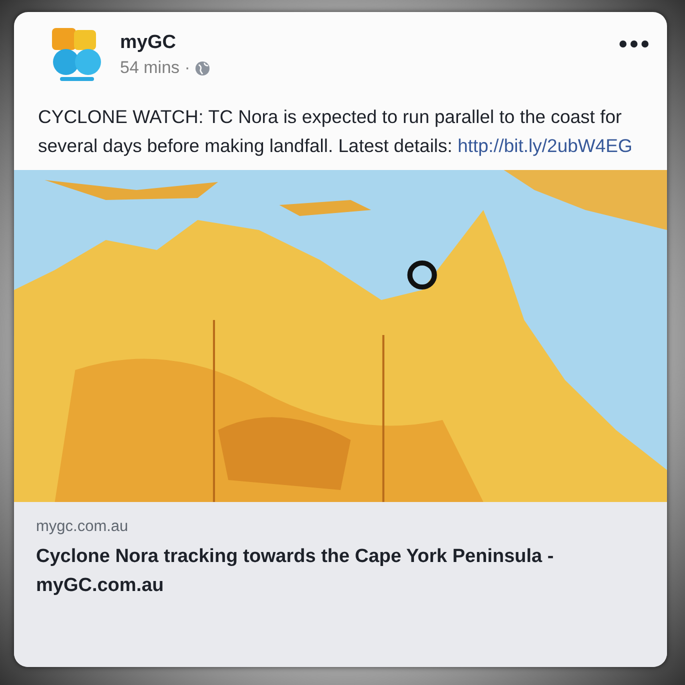  What do you see at coordinates (295, 571) in the screenshot?
I see `preview-title: Cyclone Nora tracking towards the Cape York Peninsula - myGC.com.au` at bounding box center [295, 571].